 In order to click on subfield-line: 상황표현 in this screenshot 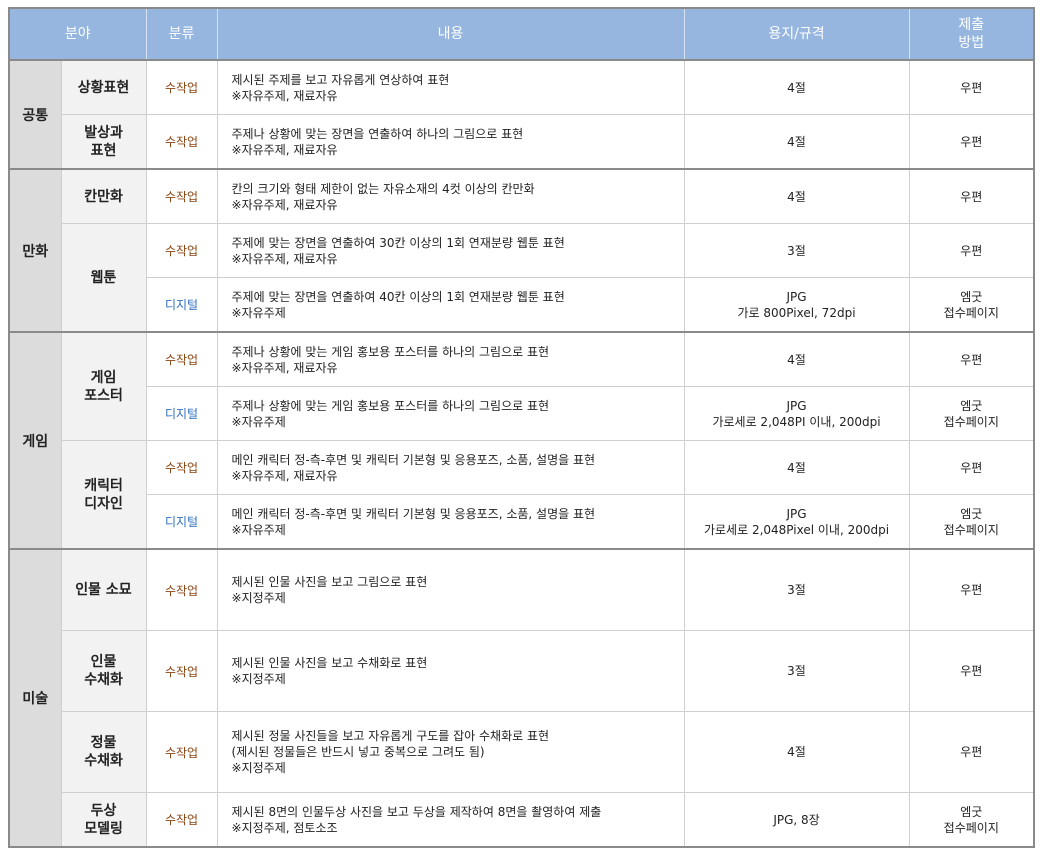, I will do `click(103, 87)`.